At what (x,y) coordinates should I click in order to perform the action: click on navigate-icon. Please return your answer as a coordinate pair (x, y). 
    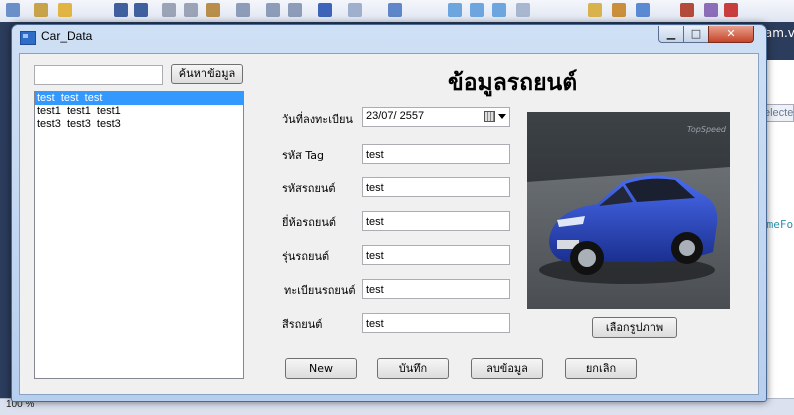
    Looking at the image, I should click on (395, 10).